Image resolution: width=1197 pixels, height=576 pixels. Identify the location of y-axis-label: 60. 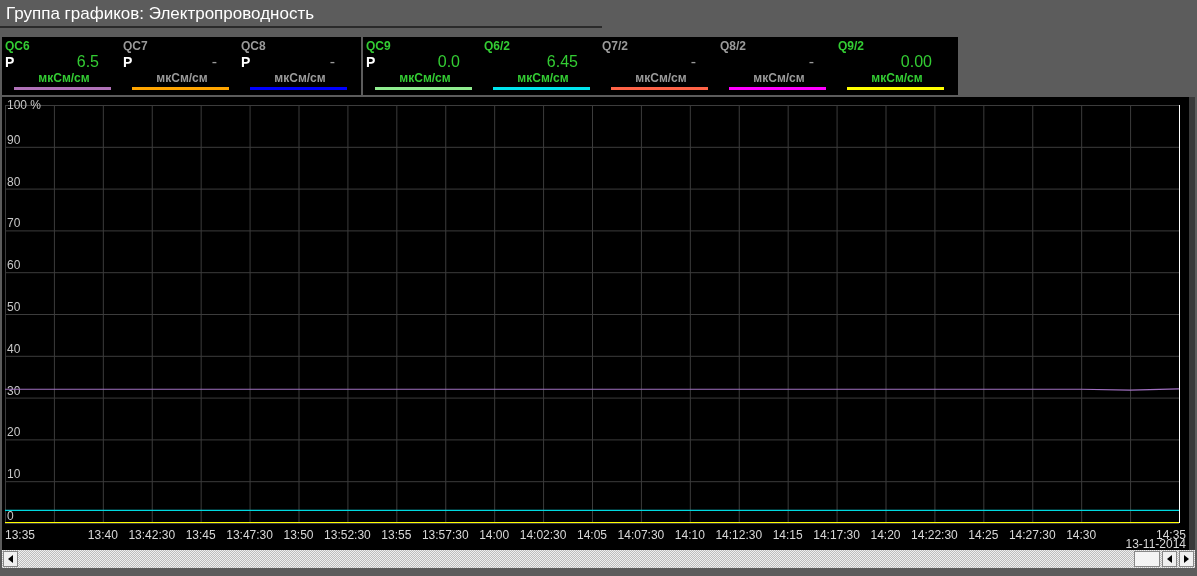
(14, 265).